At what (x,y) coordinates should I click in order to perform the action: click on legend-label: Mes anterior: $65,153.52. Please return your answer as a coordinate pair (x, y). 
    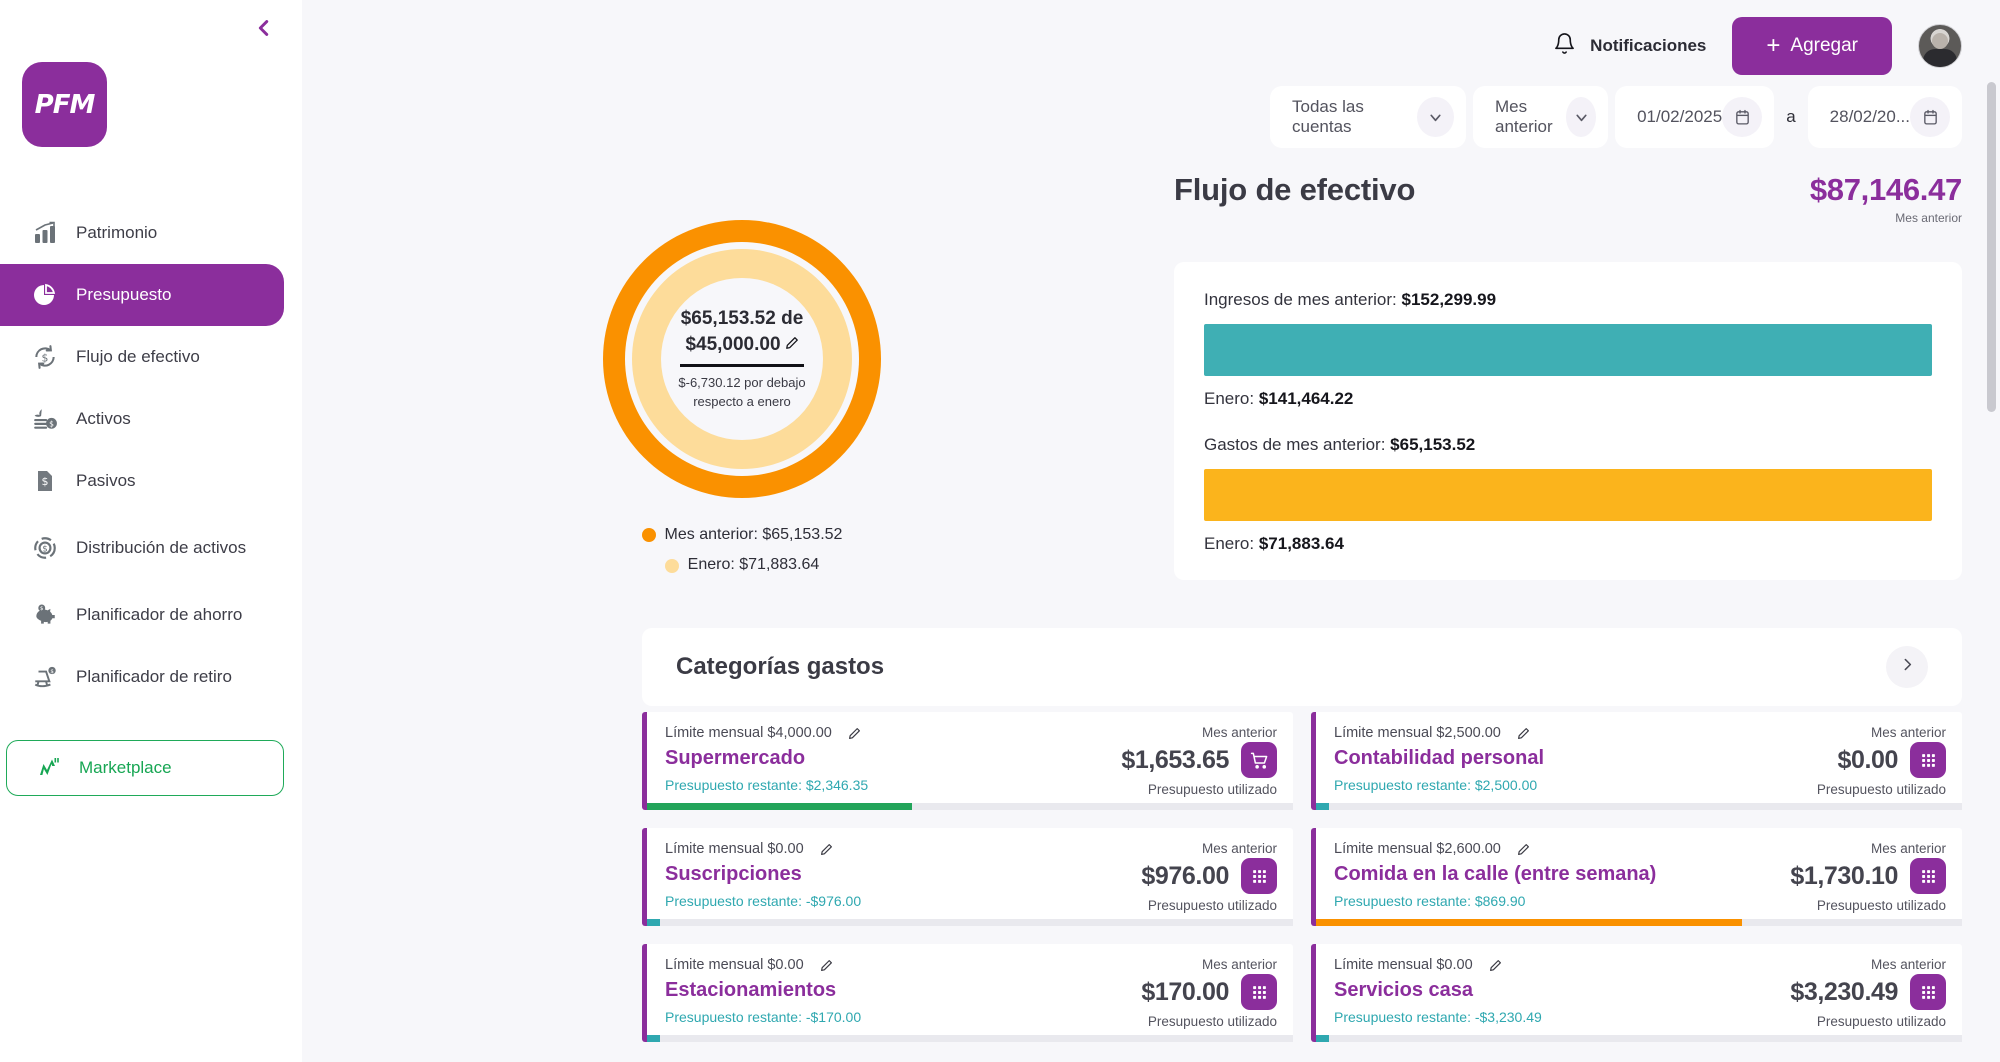
    Looking at the image, I should click on (753, 534).